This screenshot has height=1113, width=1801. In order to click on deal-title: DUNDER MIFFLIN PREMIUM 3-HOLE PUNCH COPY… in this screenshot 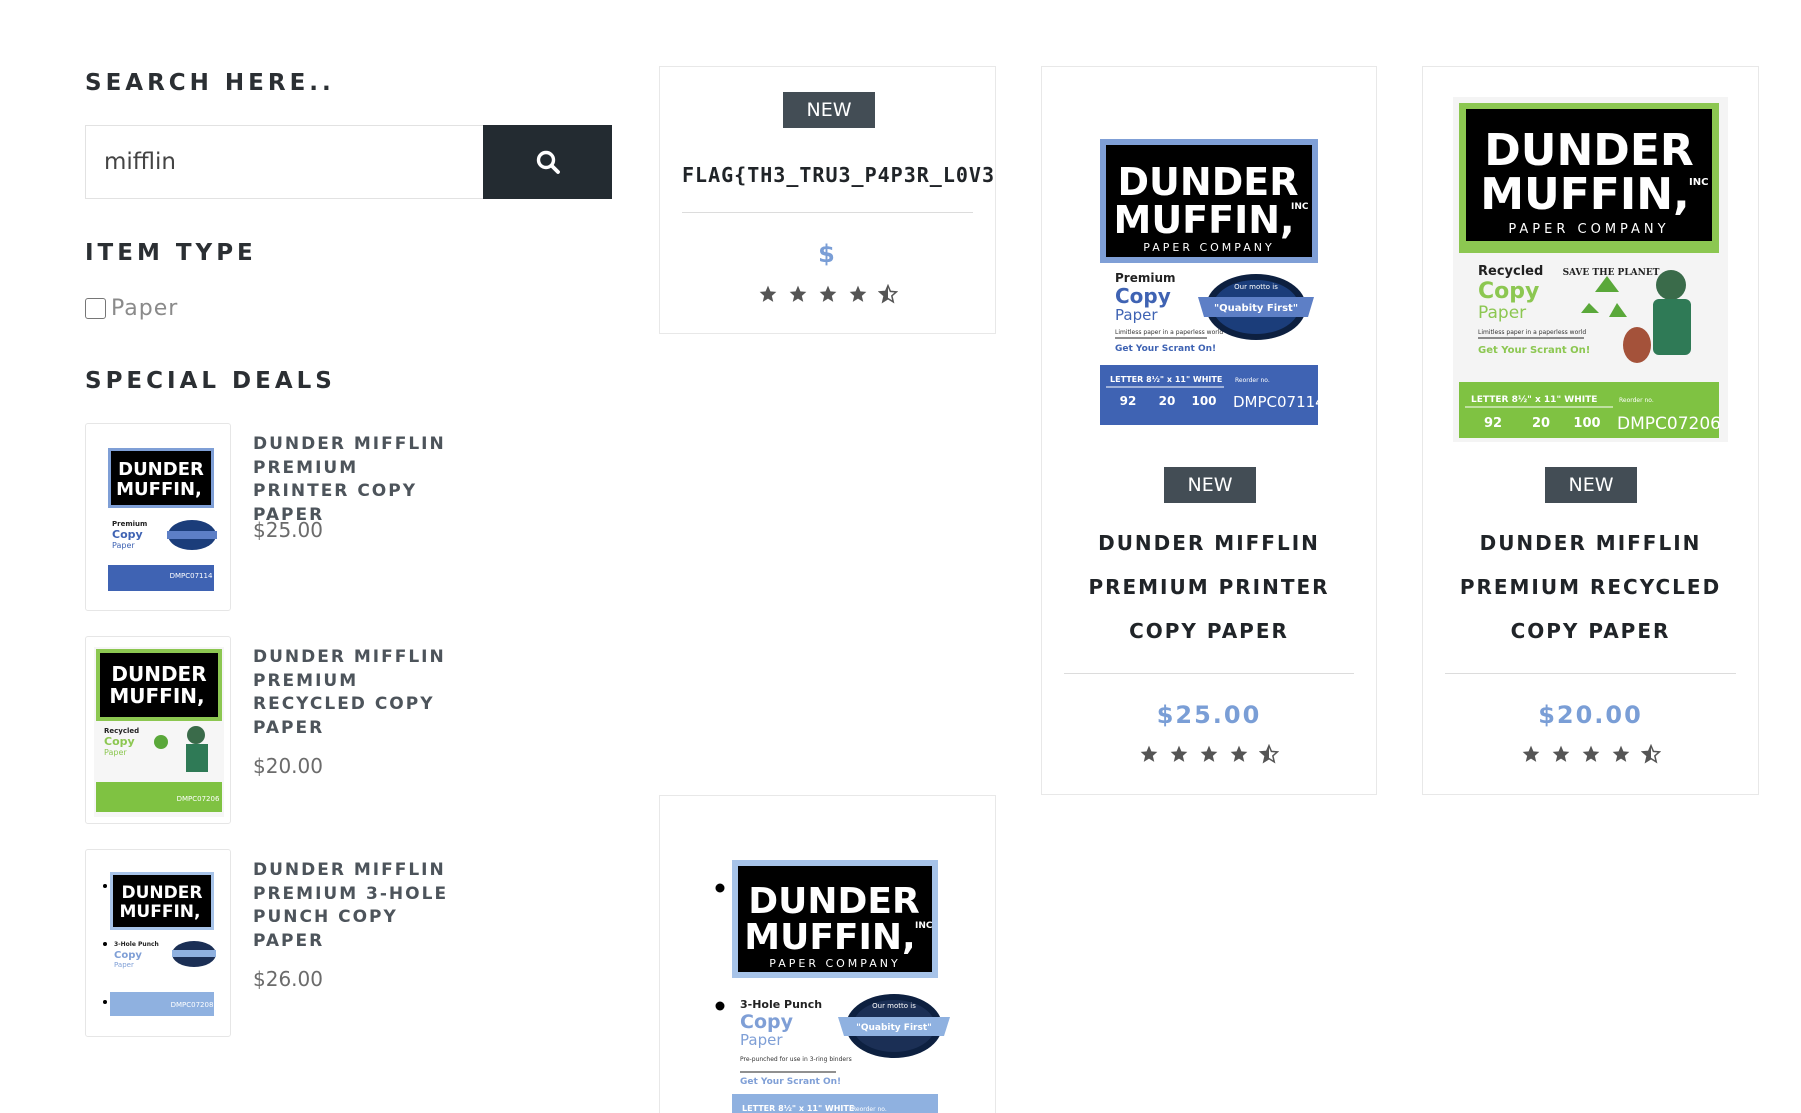, I will do `click(353, 906)`.